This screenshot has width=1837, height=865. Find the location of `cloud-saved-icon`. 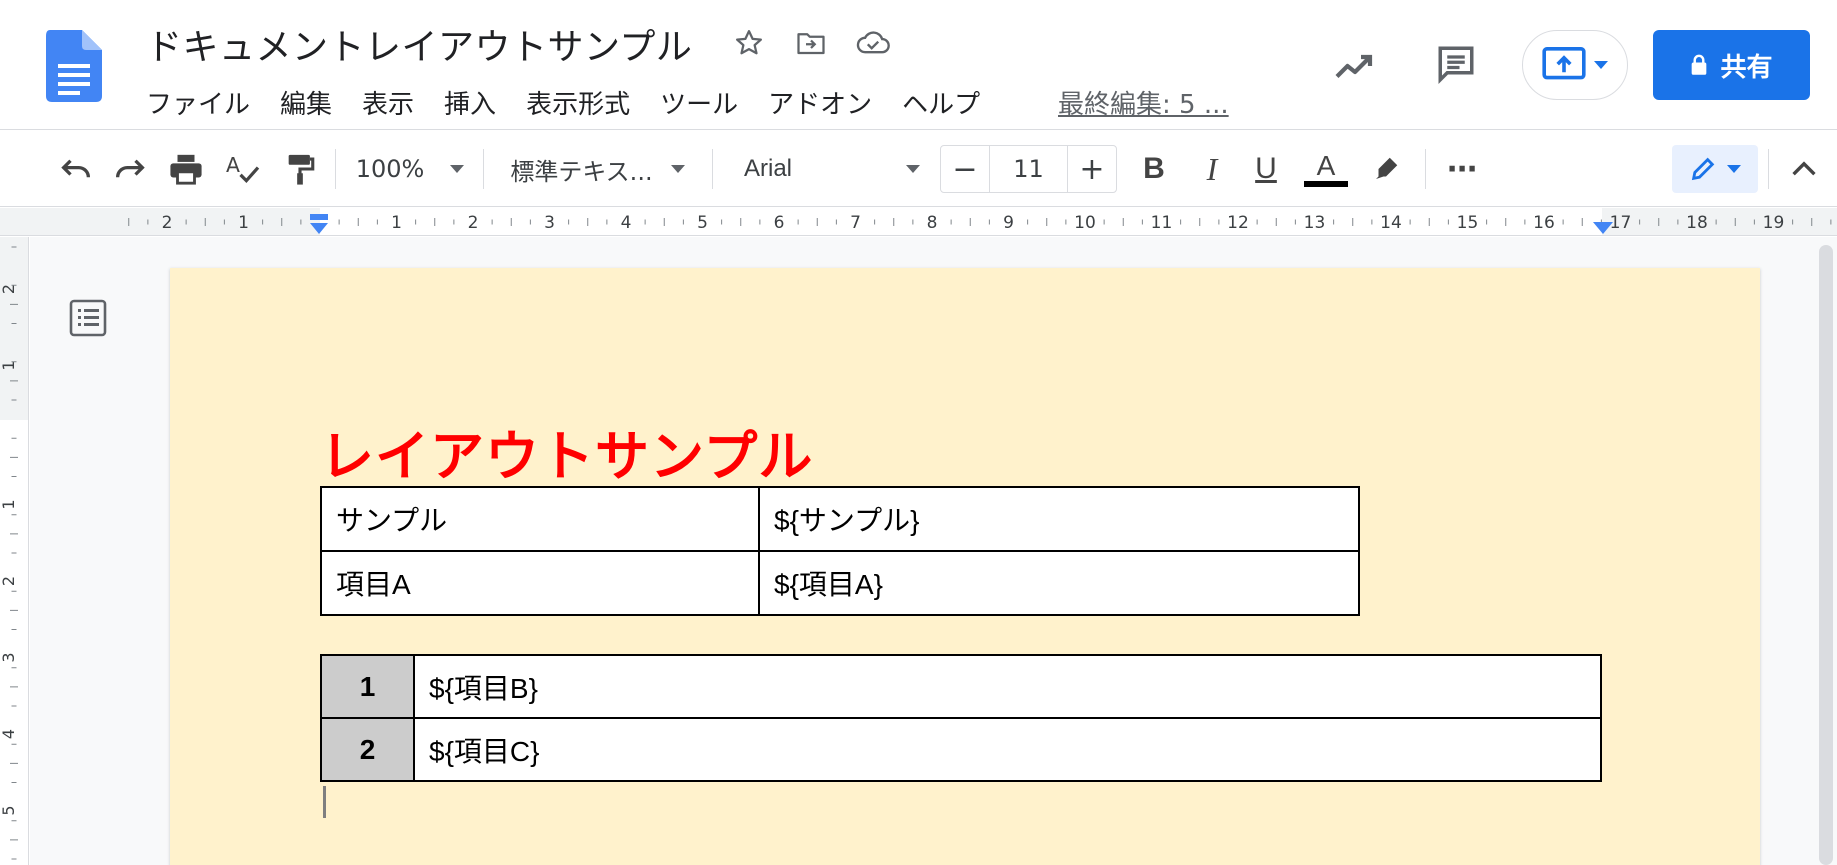

cloud-saved-icon is located at coordinates (873, 43).